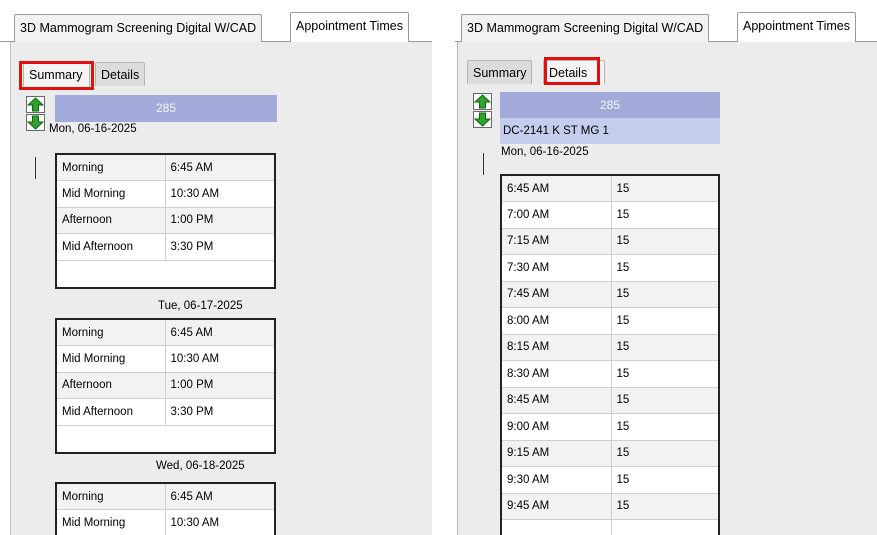 The height and width of the screenshot is (535, 877). I want to click on table-row: 9:30 AM 15, so click(610, 480).